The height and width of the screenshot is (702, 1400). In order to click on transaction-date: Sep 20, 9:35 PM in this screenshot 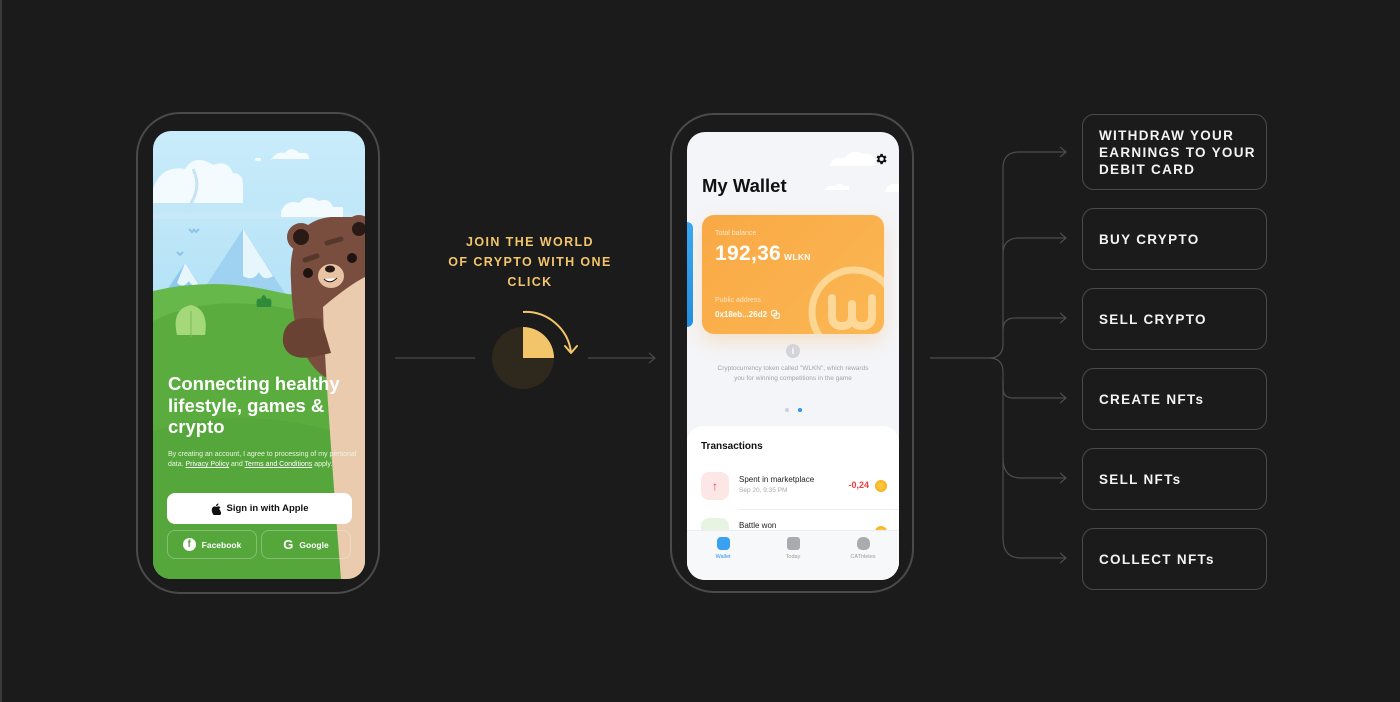, I will do `click(763, 490)`.